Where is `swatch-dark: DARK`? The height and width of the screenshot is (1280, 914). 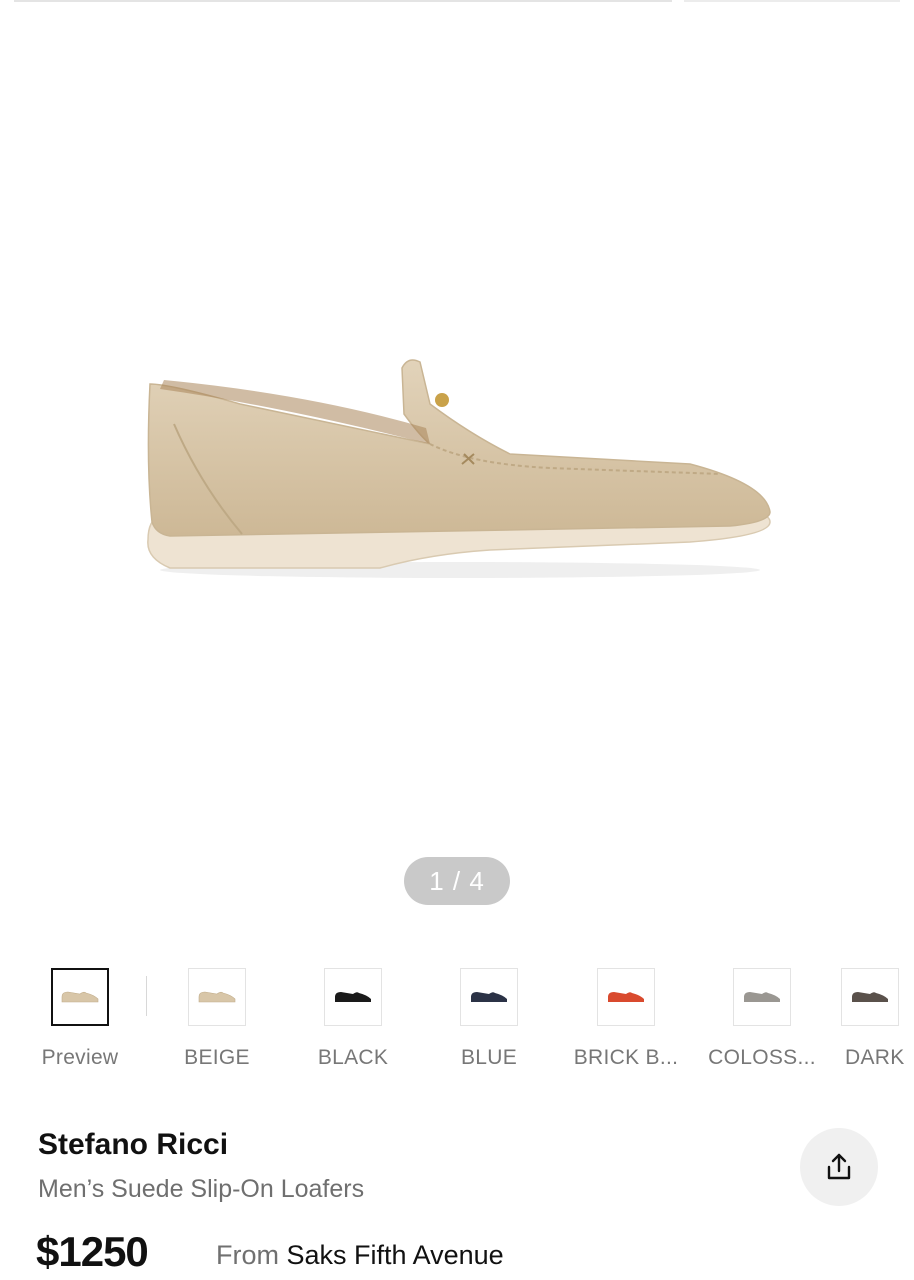 swatch-dark: DARK is located at coordinates (872, 1023).